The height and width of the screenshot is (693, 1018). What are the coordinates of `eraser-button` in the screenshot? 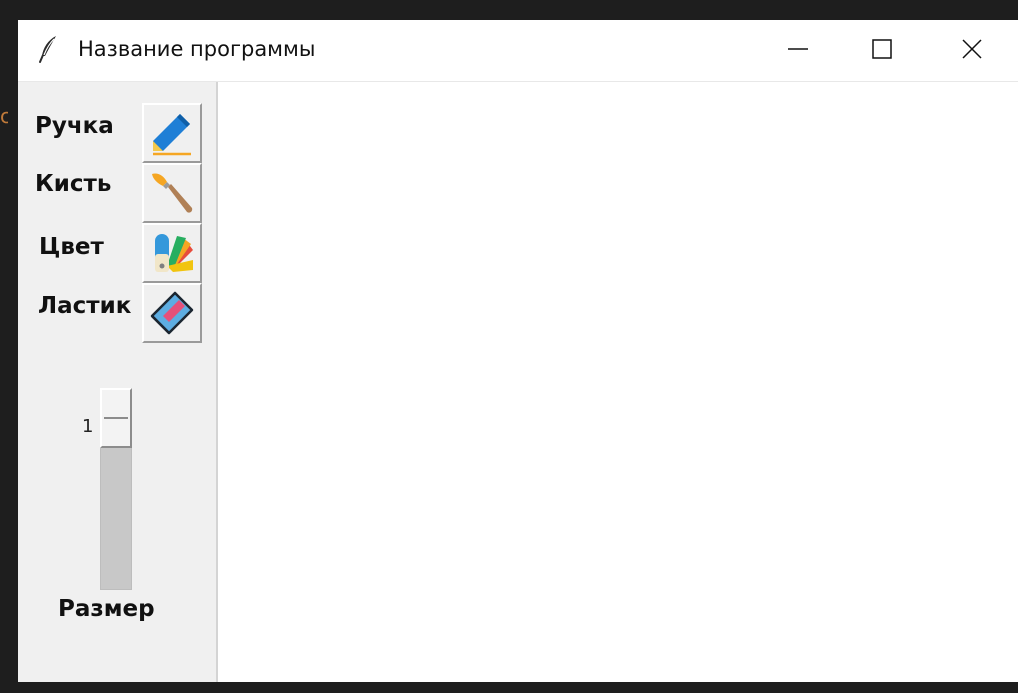 It's located at (172, 313).